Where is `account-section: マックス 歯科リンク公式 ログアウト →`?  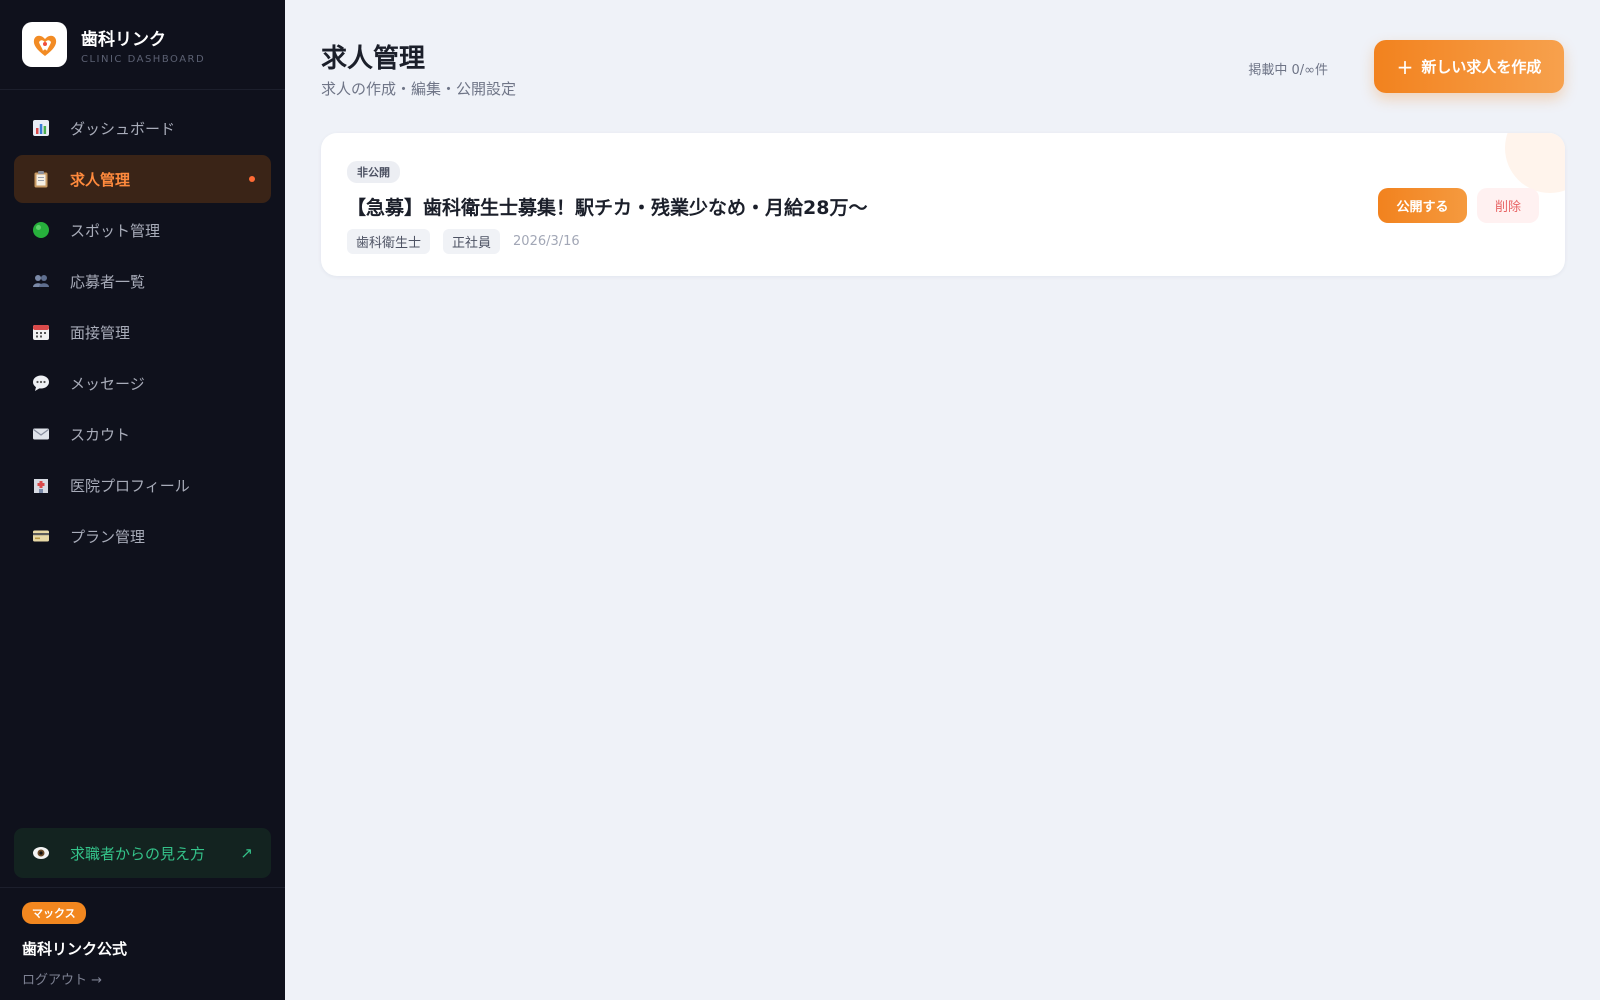
account-section: マックス 歯科リンク公式 ログアウト → is located at coordinates (142, 943).